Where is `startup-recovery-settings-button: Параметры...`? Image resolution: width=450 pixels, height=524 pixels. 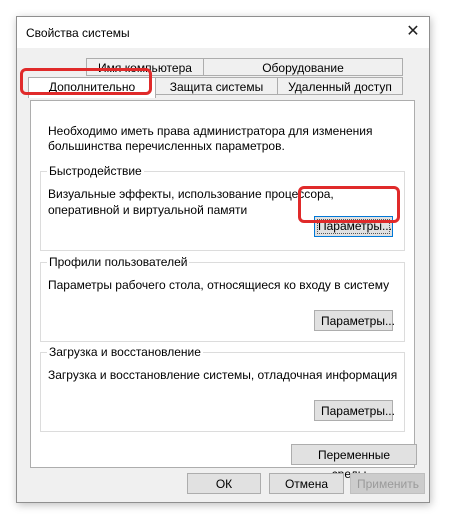
startup-recovery-settings-button: Параметры... is located at coordinates (354, 410).